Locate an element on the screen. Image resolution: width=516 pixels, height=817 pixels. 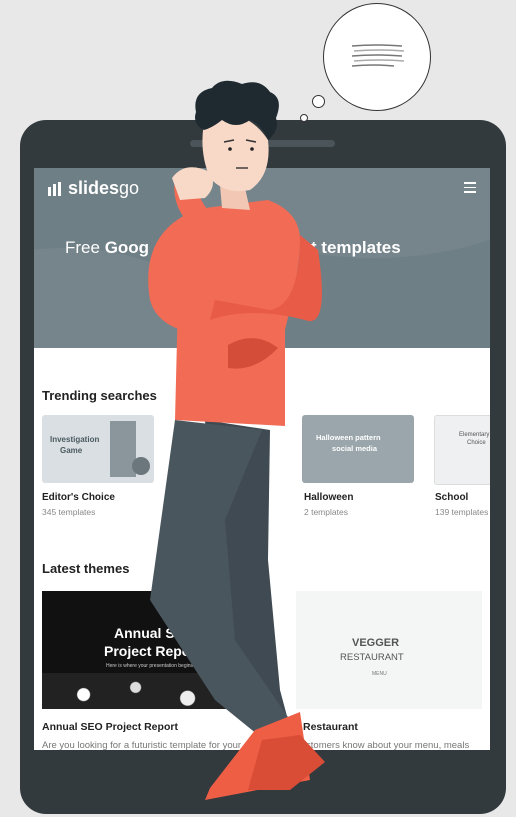
thought-bubble is located at coordinates (377, 57).